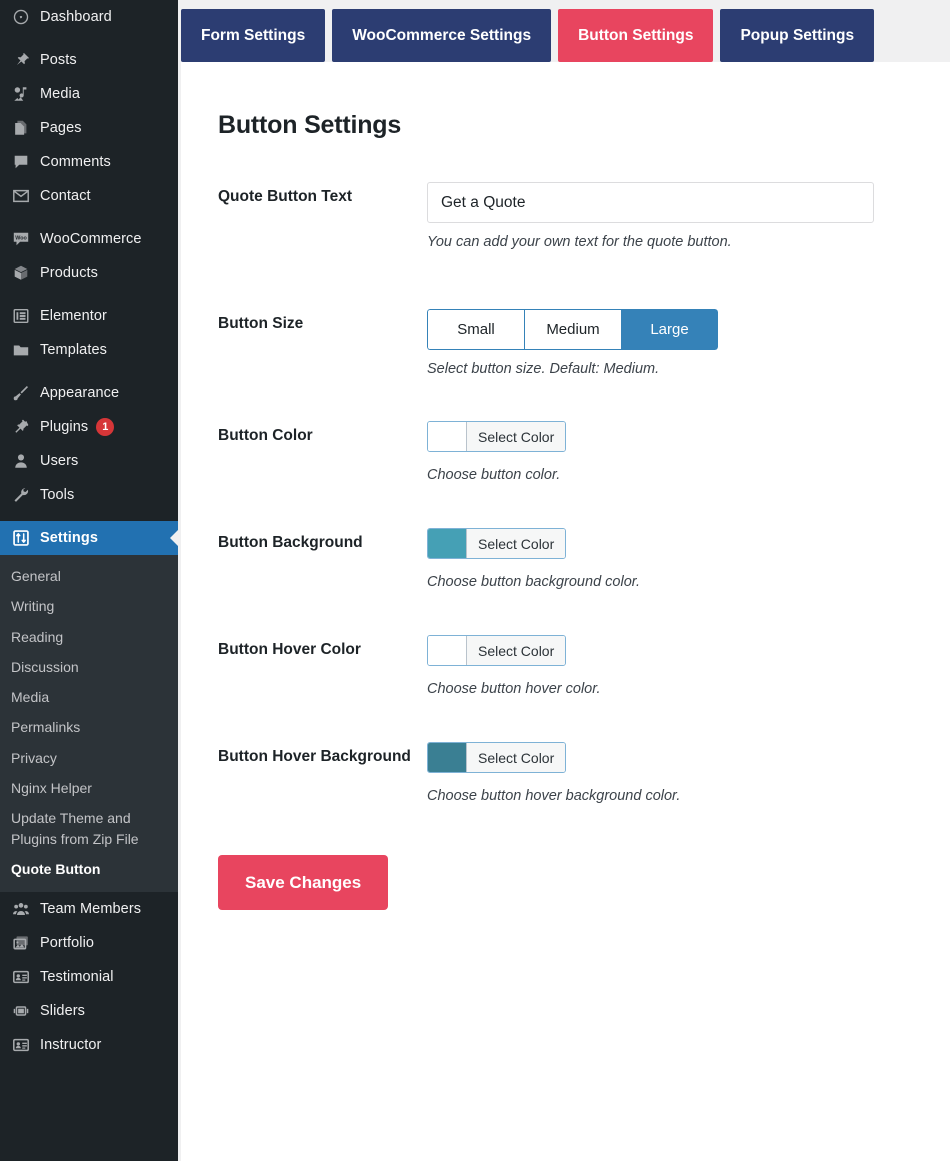  Describe the element at coordinates (565, 882) in the screenshot. I see `save-row: Save Changes` at that location.